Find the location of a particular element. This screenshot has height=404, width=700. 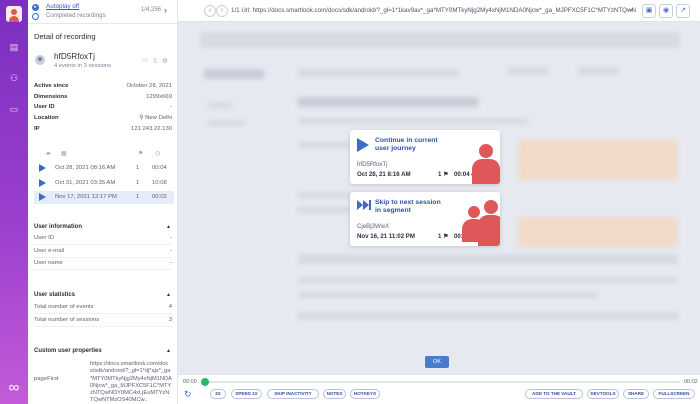

stopwatch-icon: ◷ is located at coordinates (158, 154).